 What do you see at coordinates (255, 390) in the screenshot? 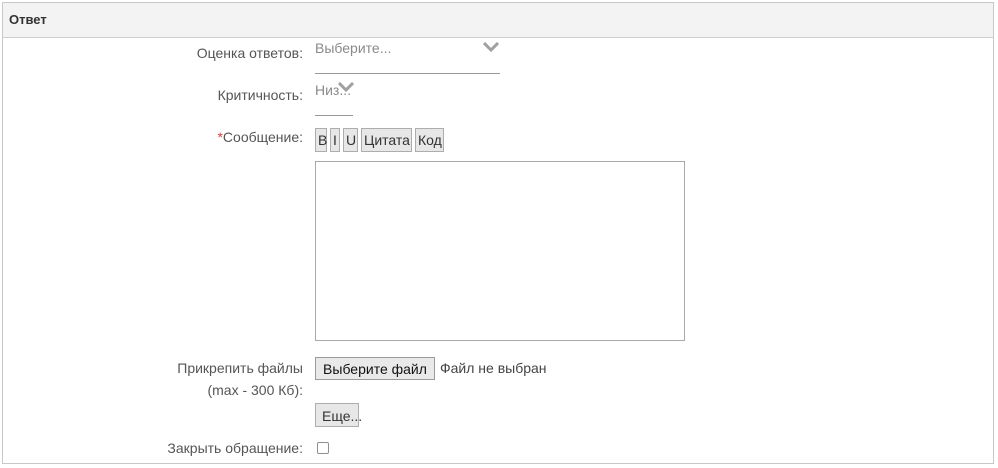
I see `attach-label-line2: (max - 300 Кб):` at bounding box center [255, 390].